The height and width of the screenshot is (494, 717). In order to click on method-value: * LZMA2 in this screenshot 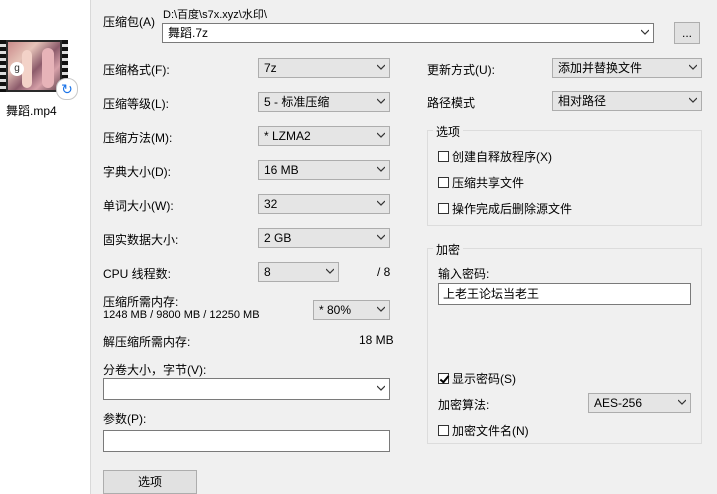, I will do `click(287, 136)`.